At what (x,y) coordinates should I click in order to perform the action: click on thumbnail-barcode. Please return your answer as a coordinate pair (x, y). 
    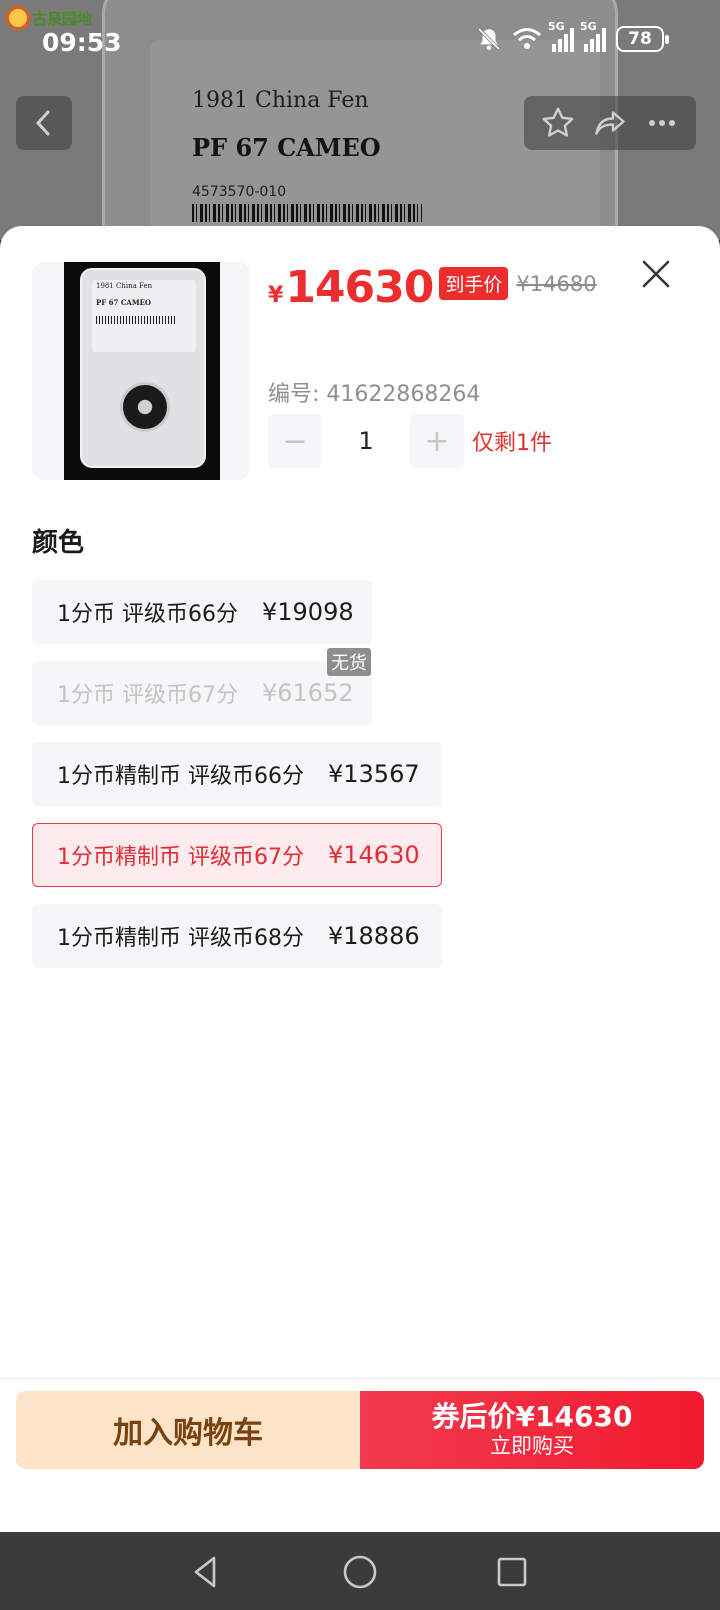
    Looking at the image, I should click on (136, 320).